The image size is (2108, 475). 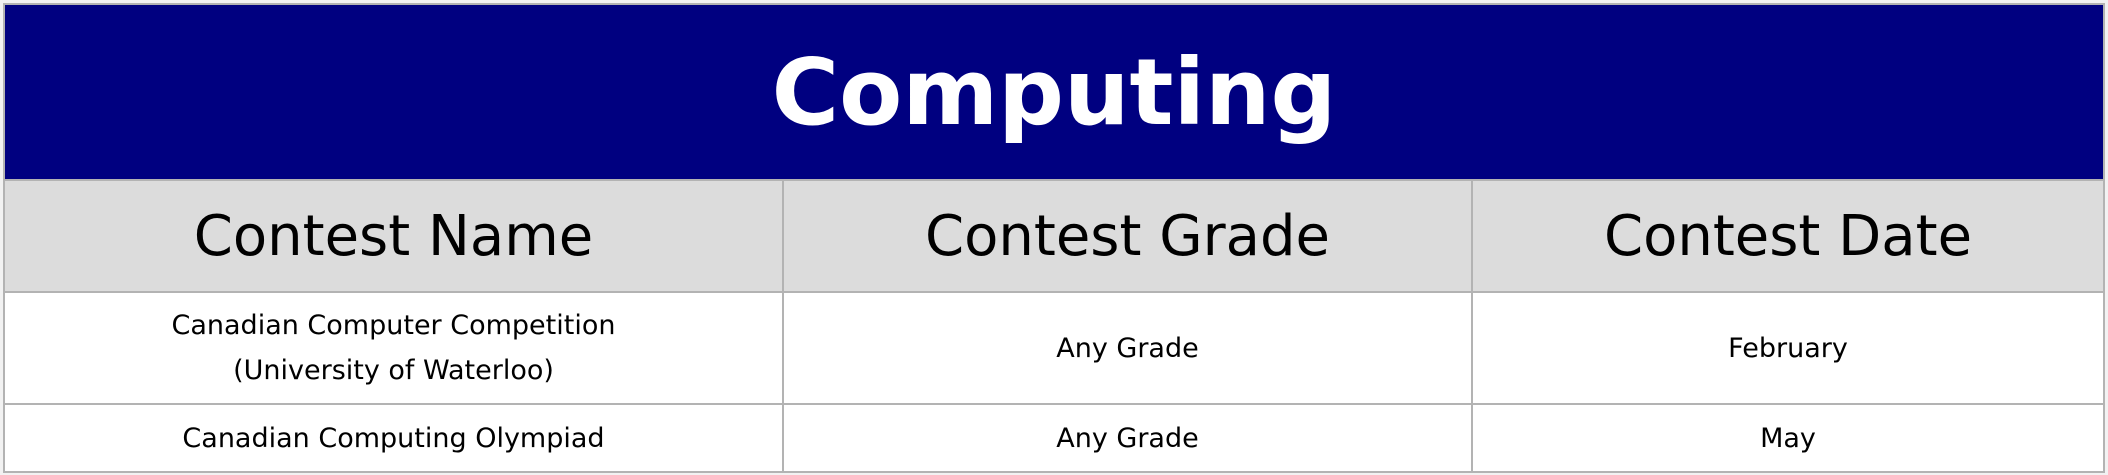 What do you see at coordinates (1788, 438) in the screenshot?
I see `contest-date-cell: May` at bounding box center [1788, 438].